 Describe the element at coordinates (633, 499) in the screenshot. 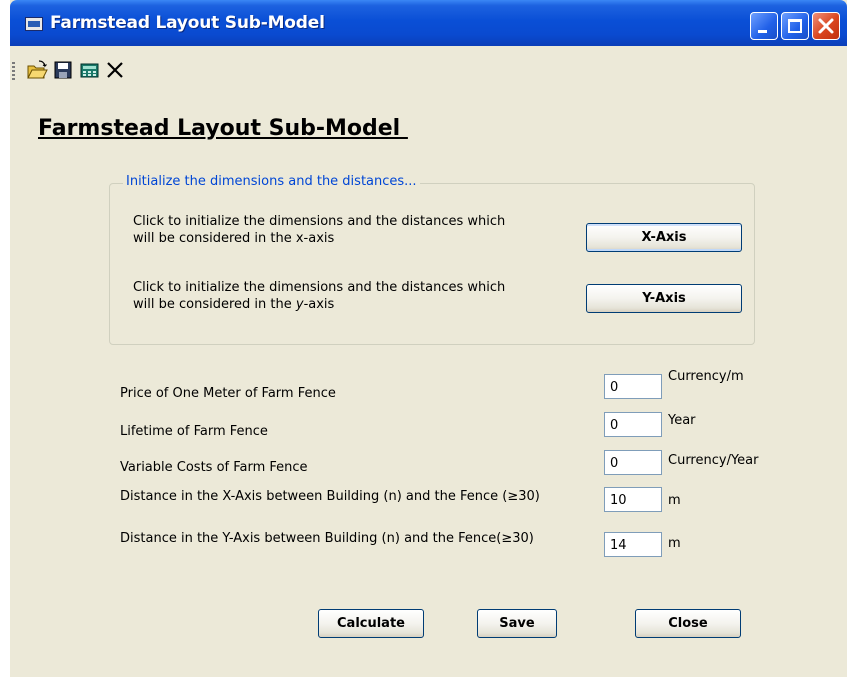

I see `x-axis-distance-input: 10` at that location.